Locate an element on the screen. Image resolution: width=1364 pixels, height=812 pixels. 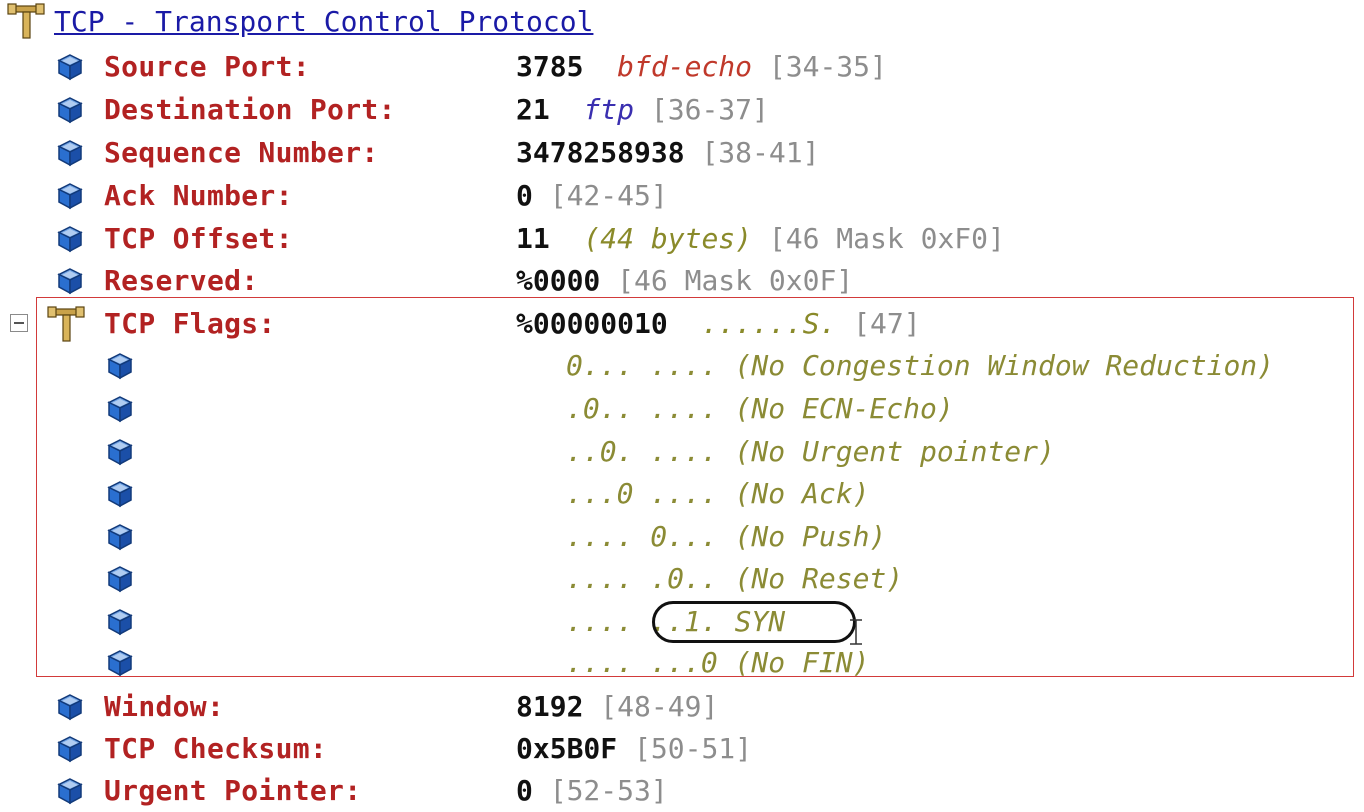
flag-bit-description: ...0 .... (No Ack) is located at coordinates (718, 493).